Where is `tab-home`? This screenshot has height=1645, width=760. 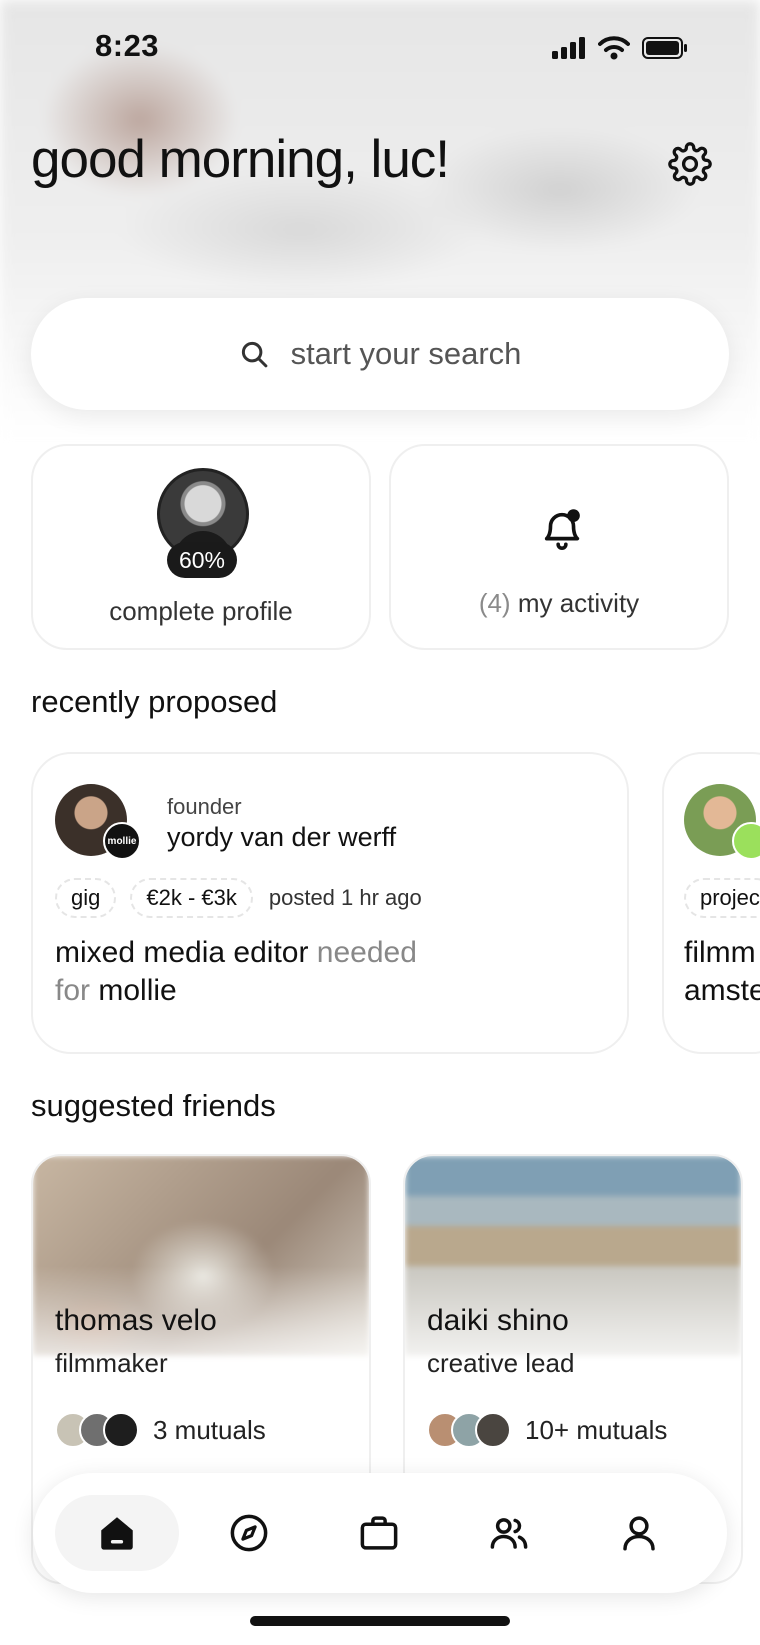
tab-home is located at coordinates (117, 1533).